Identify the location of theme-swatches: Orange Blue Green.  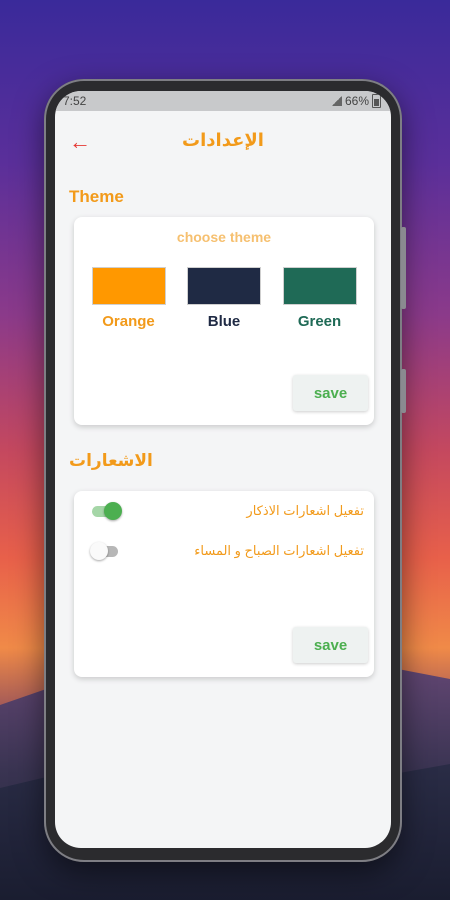
(224, 287).